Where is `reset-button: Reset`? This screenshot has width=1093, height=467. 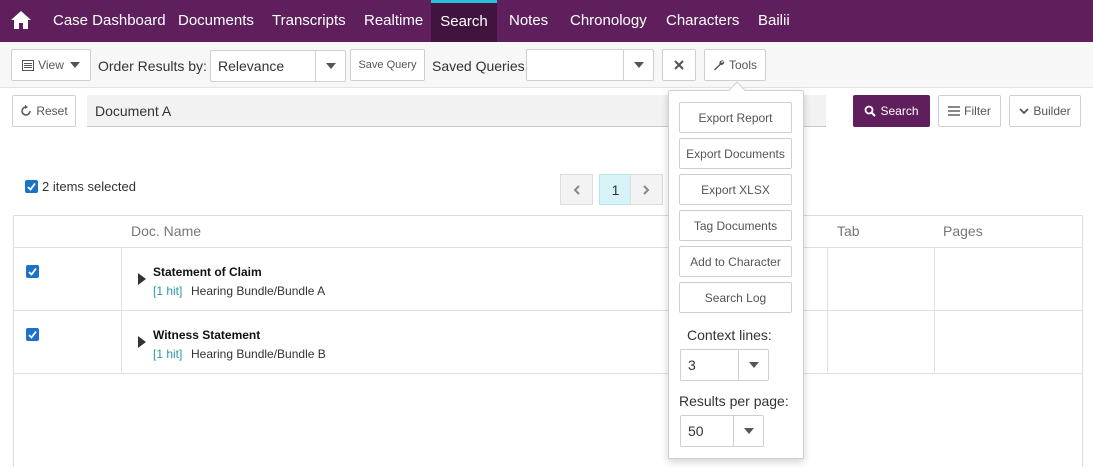 reset-button: Reset is located at coordinates (44, 111).